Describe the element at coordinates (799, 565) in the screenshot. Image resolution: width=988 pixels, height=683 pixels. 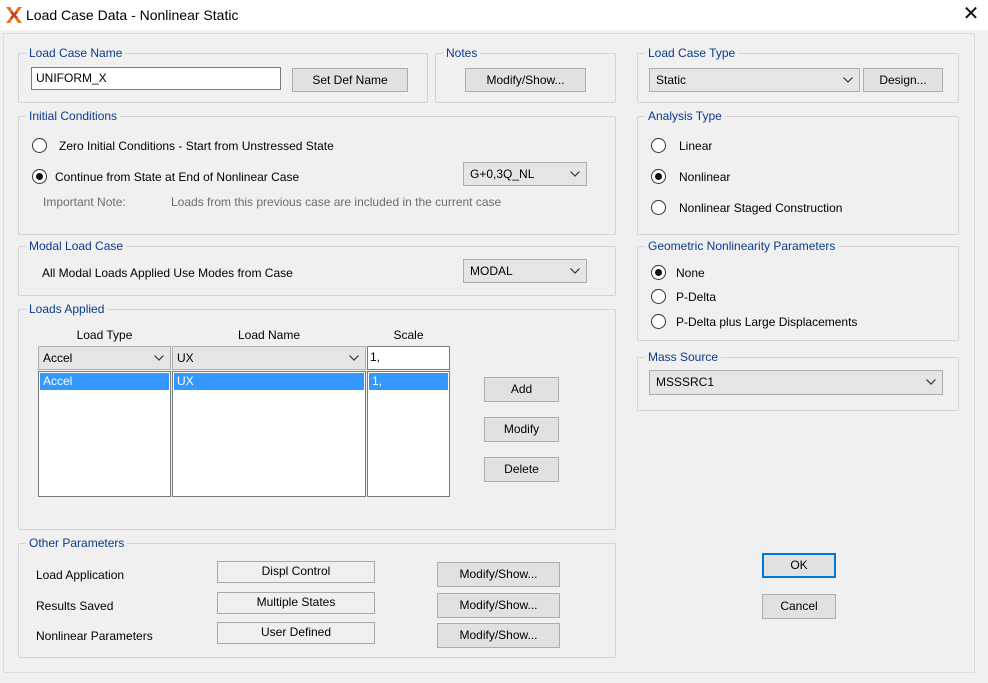
I see `ok-button: OK` at that location.